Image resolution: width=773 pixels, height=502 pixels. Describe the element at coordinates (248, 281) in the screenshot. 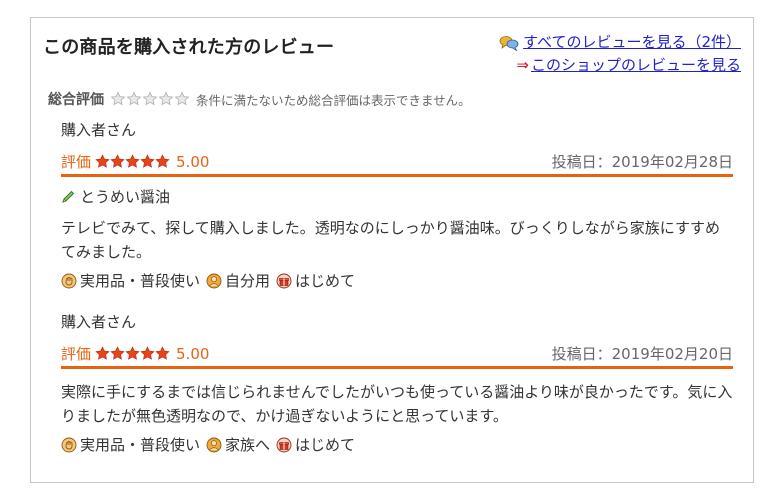

I see `tag-label: 自分用` at that location.